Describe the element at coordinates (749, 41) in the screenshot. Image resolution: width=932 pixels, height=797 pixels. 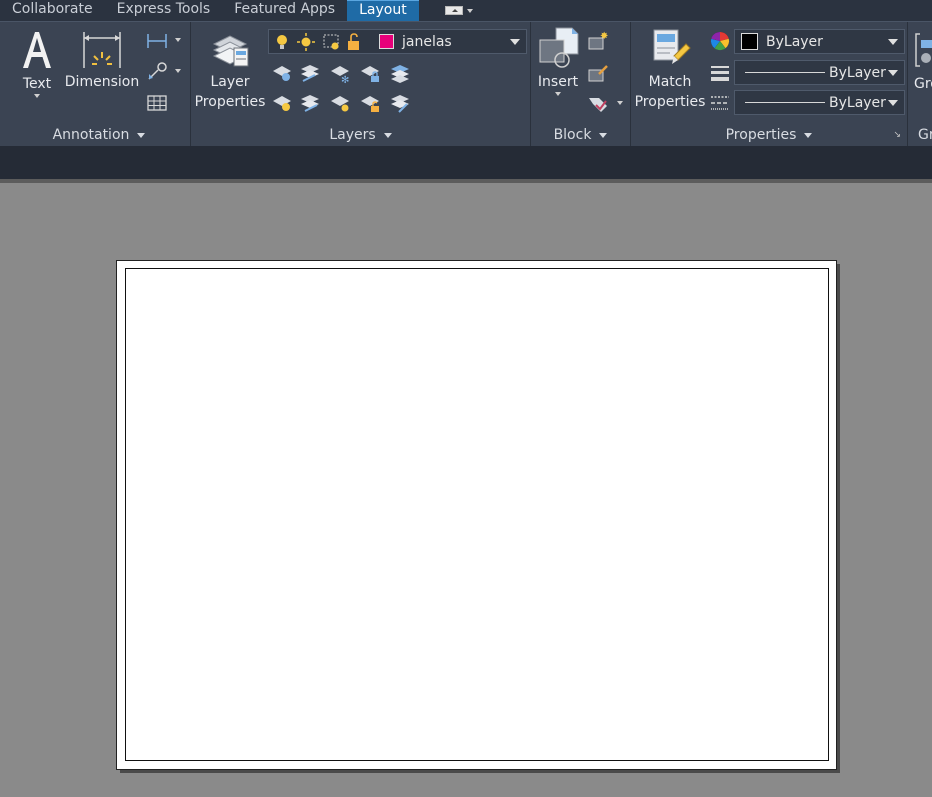
I see `color-swatch` at that location.